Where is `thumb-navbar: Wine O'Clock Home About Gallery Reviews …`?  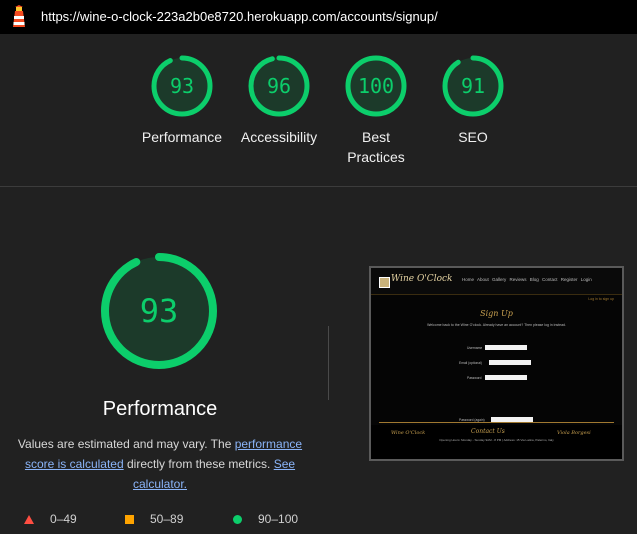
thumb-navbar: Wine O'Clock Home About Gallery Reviews … is located at coordinates (496, 281).